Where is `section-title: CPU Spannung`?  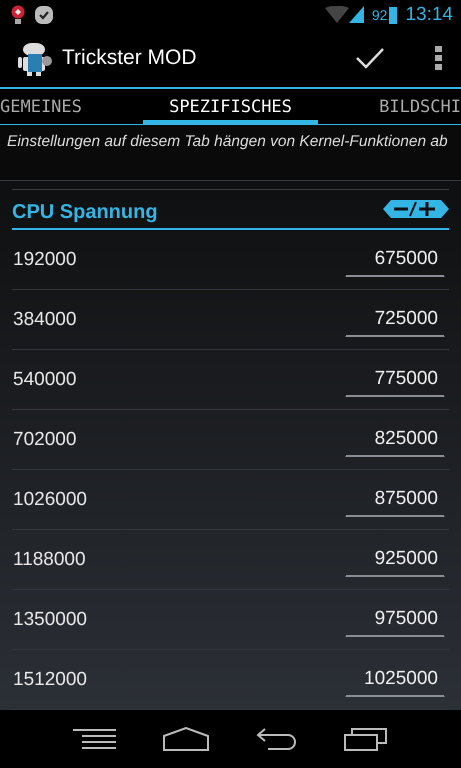 section-title: CPU Spannung is located at coordinates (85, 212).